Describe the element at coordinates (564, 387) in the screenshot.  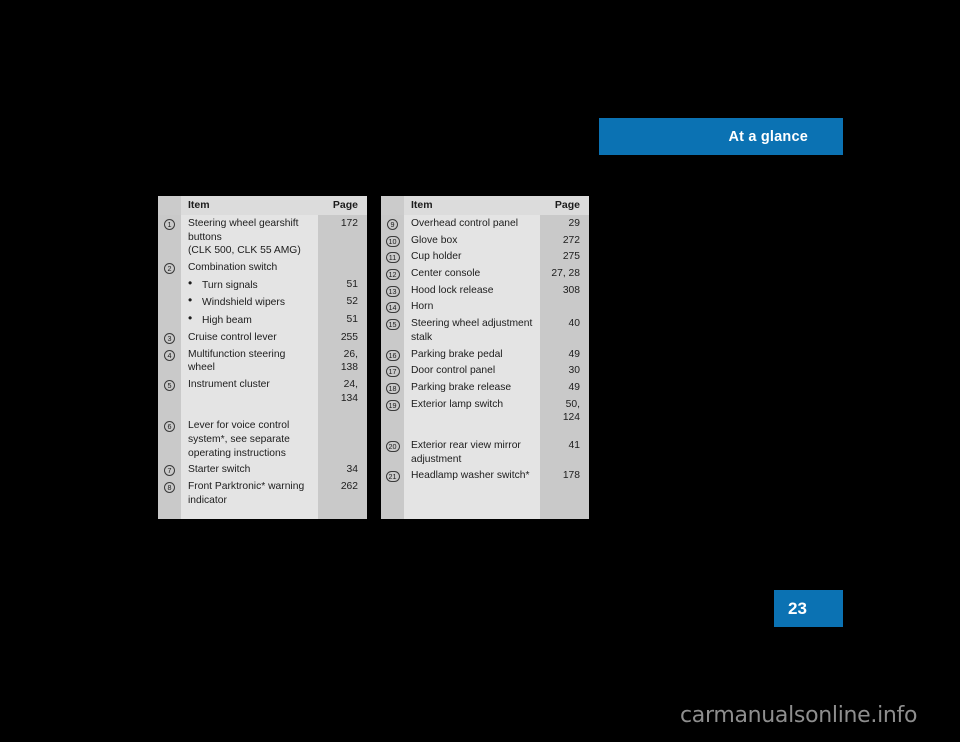
I see `page-reference-cell: 49` at that location.